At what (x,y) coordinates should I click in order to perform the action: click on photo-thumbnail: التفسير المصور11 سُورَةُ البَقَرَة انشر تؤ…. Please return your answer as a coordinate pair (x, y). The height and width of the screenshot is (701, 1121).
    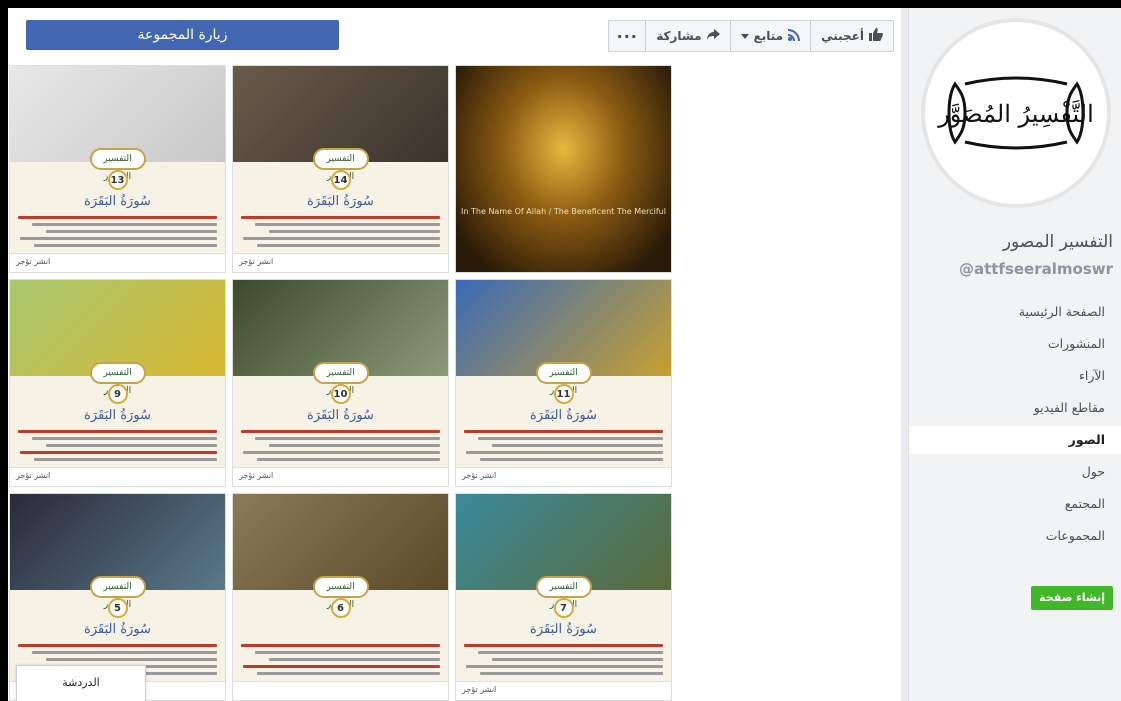
    Looking at the image, I should click on (563, 383).